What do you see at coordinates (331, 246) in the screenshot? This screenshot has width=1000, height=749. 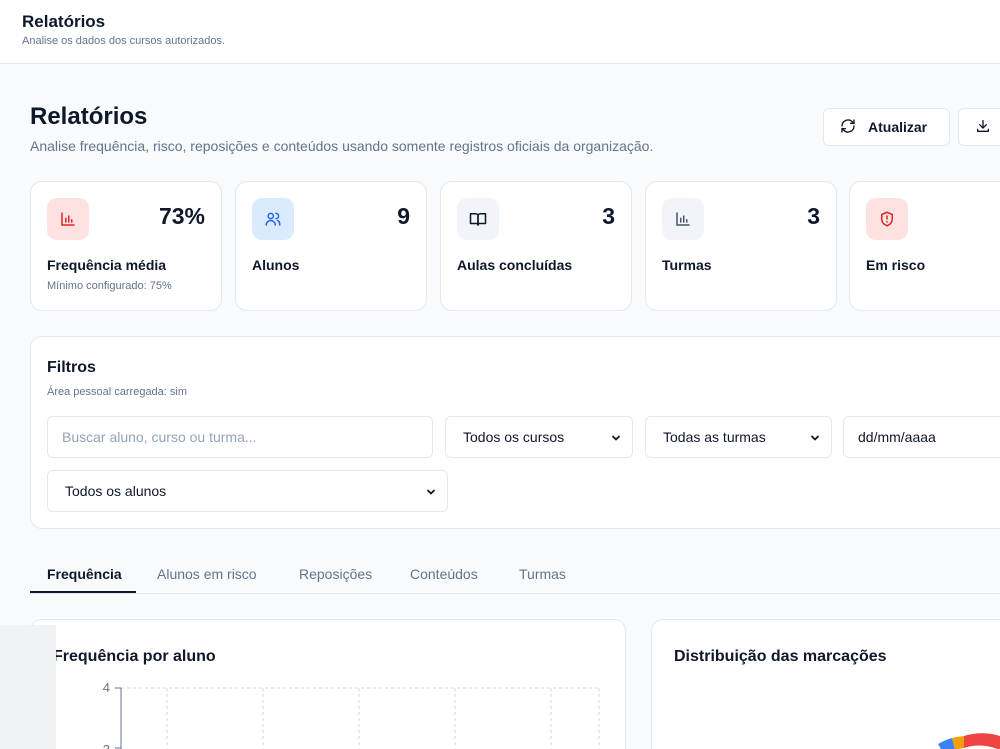 I see `stat-card-students: 9 Alunos` at bounding box center [331, 246].